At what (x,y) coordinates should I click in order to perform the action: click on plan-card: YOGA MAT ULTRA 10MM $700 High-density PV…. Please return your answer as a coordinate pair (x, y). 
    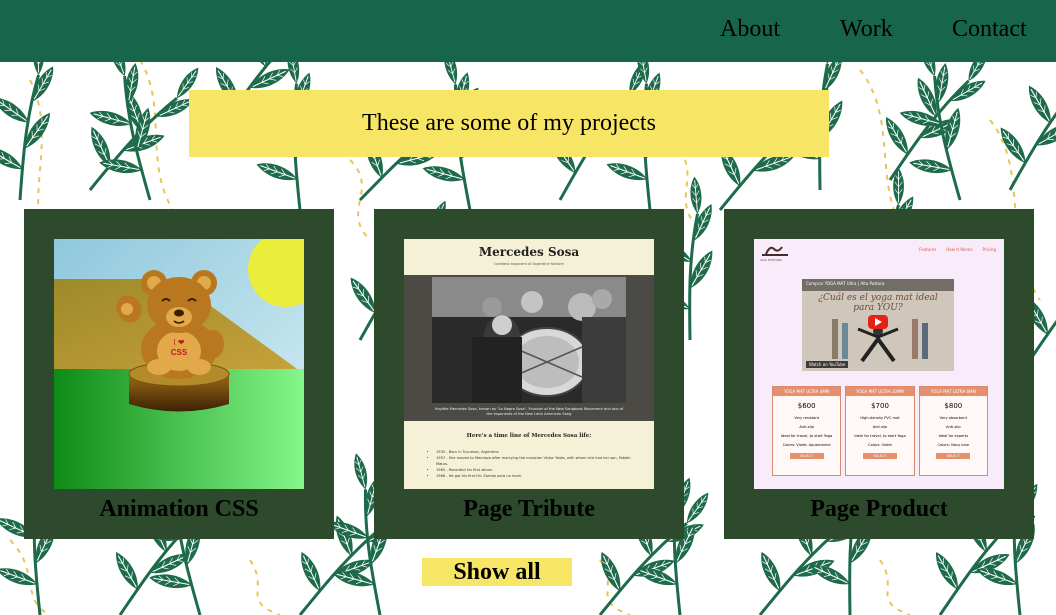
    Looking at the image, I should click on (880, 431).